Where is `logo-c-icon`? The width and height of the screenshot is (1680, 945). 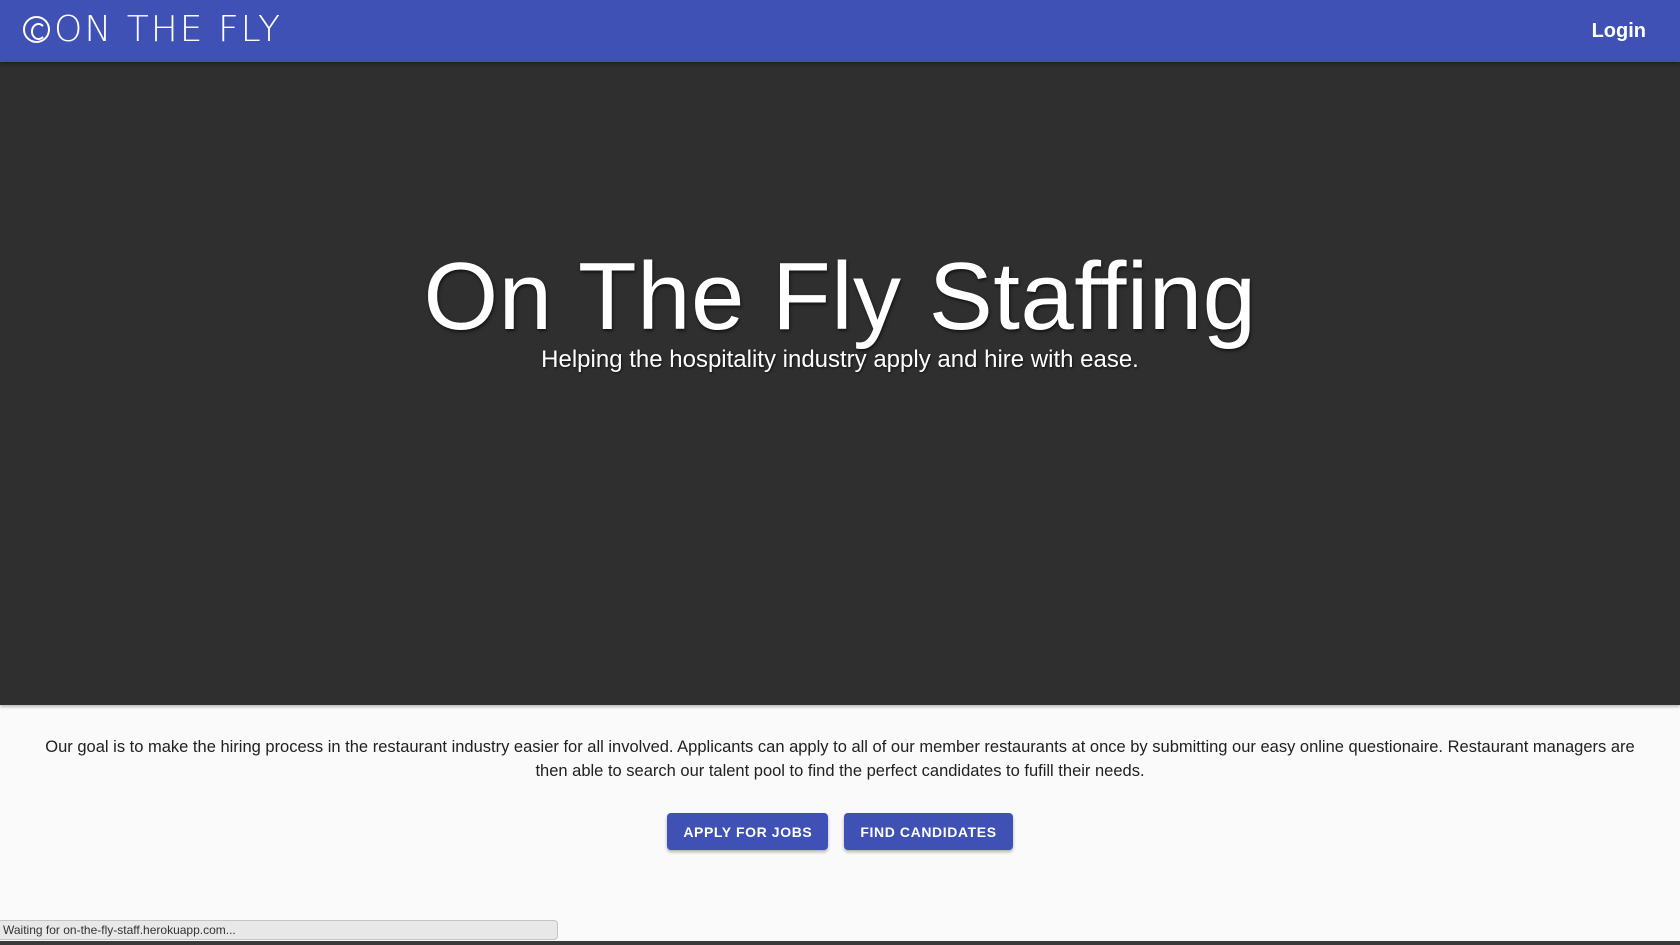 logo-c-icon is located at coordinates (36, 29).